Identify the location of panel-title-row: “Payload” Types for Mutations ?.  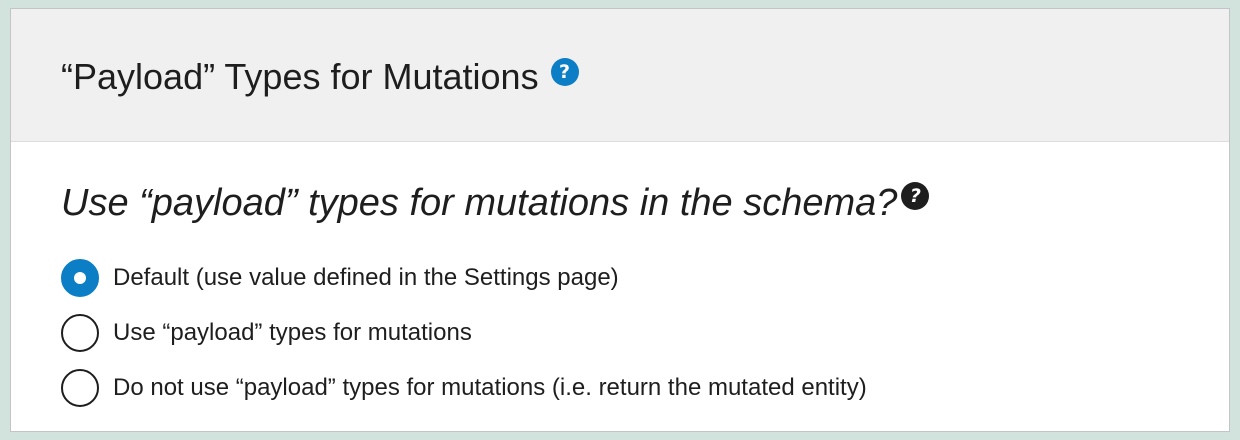
(320, 77).